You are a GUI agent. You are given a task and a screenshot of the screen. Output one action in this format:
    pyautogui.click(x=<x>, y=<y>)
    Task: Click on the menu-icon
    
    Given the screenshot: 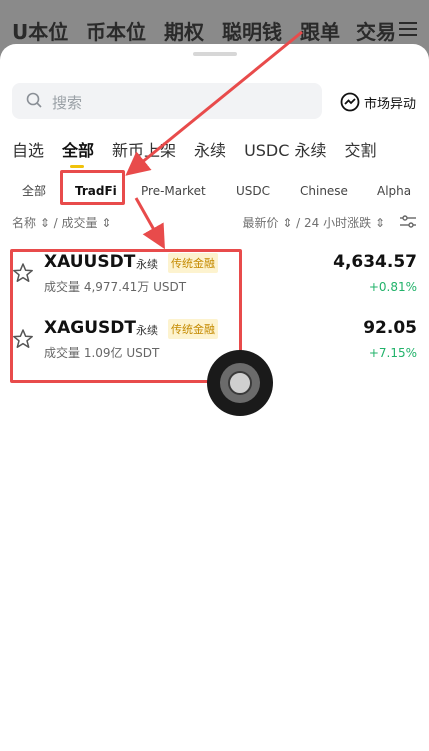 What is the action you would take?
    pyautogui.click(x=408, y=29)
    